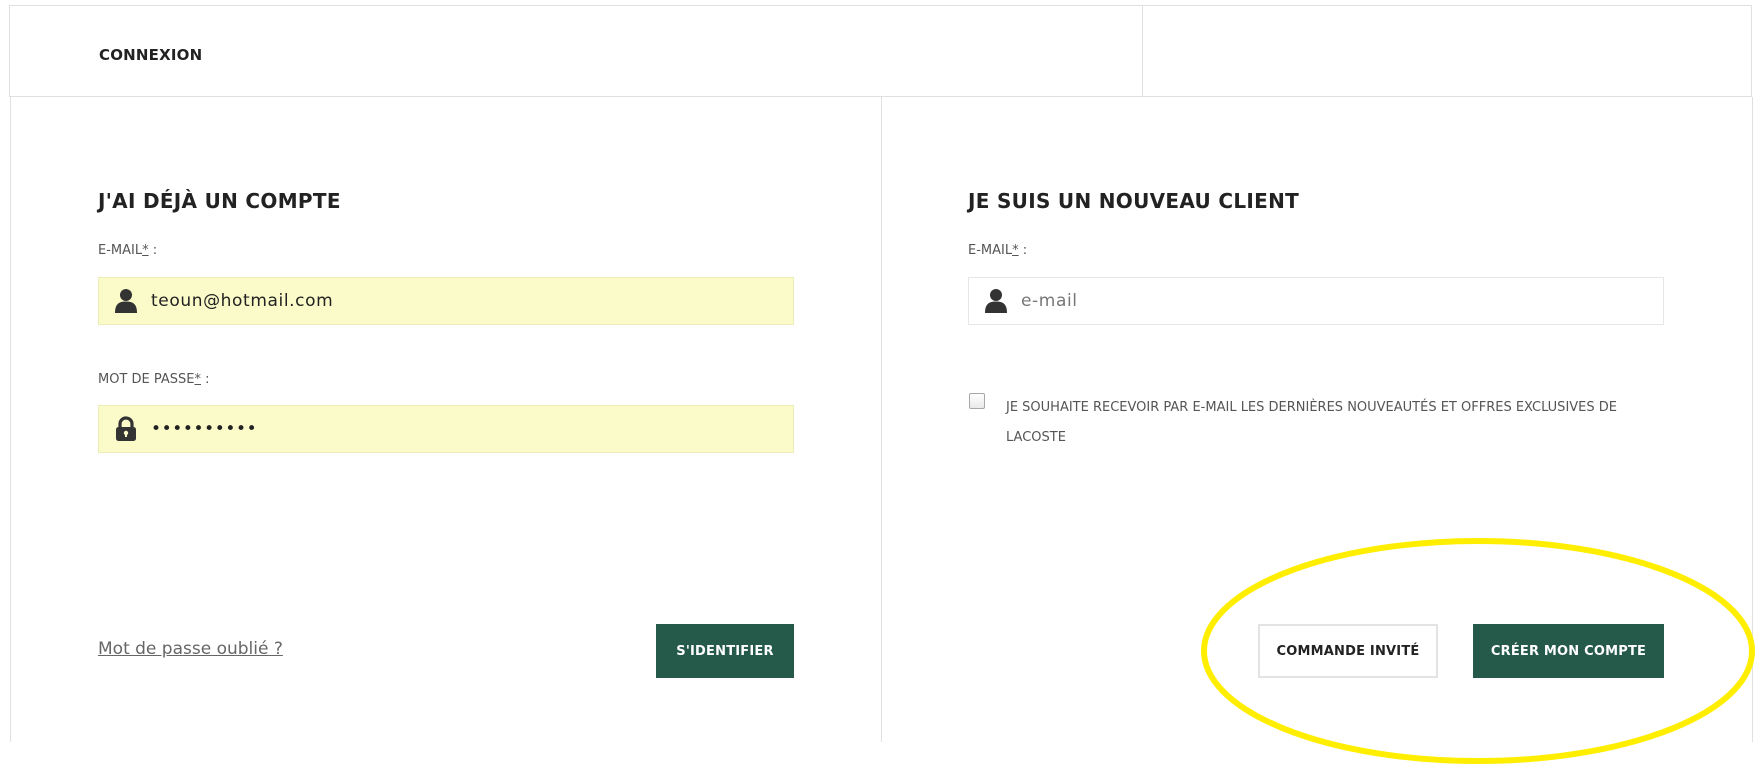  What do you see at coordinates (990, 250) in the screenshot?
I see `signup-email-label-text: E-MAIL` at bounding box center [990, 250].